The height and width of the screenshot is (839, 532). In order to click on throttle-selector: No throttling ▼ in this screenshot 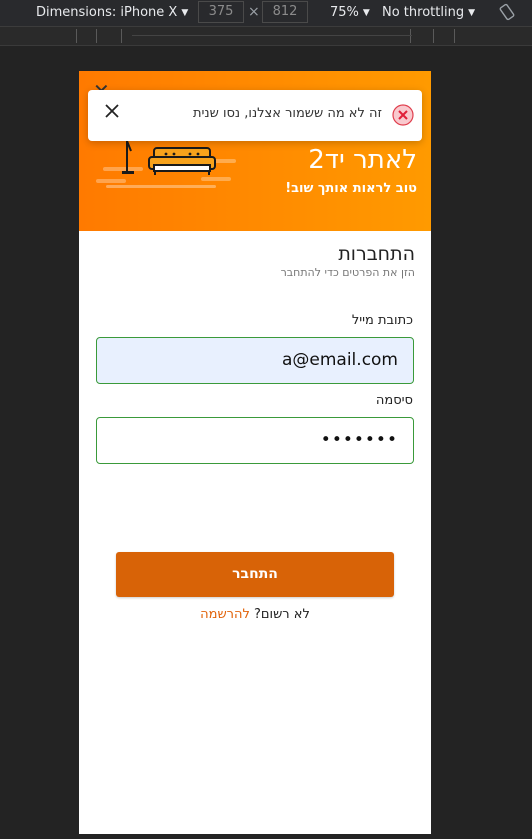, I will do `click(428, 12)`.